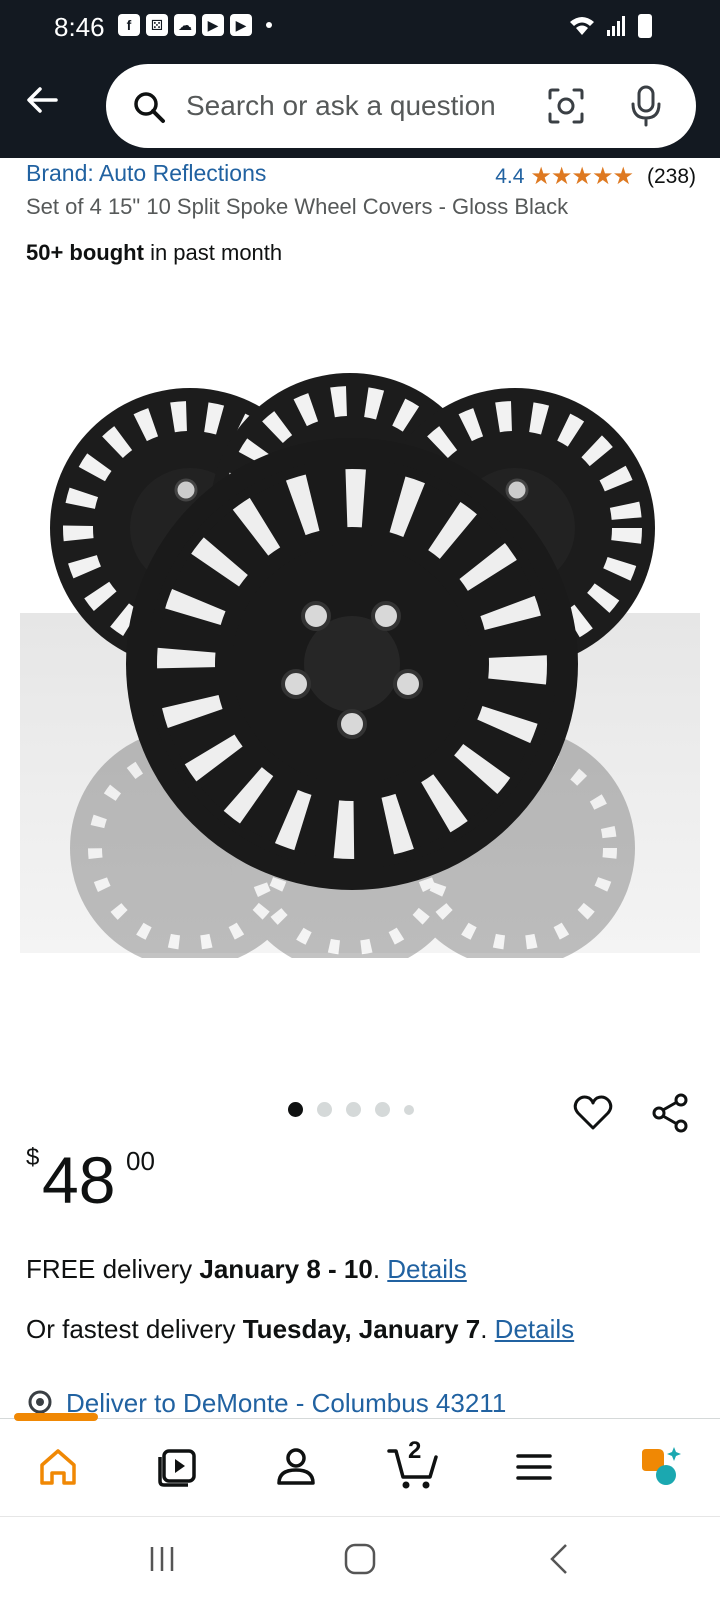 The width and height of the screenshot is (720, 1600). I want to click on fastest-delivery-details-link: Details, so click(534, 1329).